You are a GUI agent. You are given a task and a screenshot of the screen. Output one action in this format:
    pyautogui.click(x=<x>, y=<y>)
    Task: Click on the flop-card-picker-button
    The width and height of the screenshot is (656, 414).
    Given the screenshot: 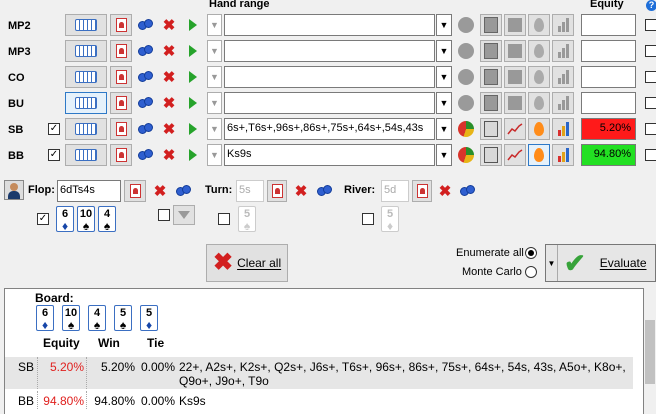 What is the action you would take?
    pyautogui.click(x=135, y=191)
    